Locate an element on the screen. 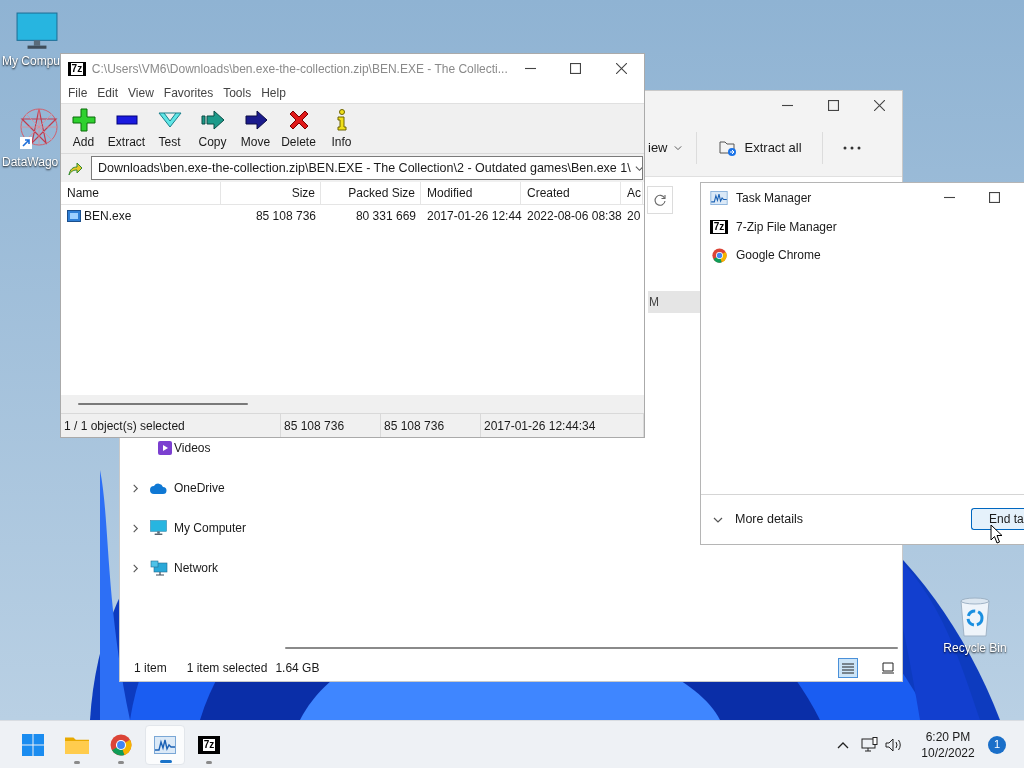 The height and width of the screenshot is (768, 1024). menu-item: View is located at coordinates (141, 93).